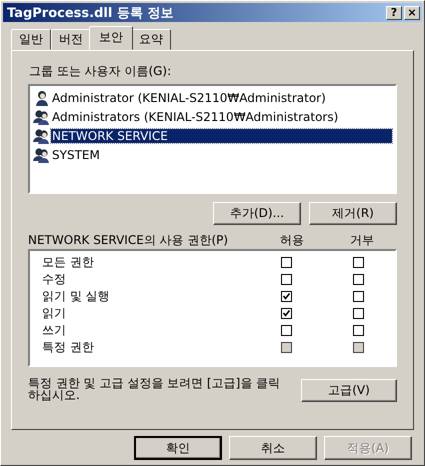  Describe the element at coordinates (362, 240) in the screenshot. I see `column-header: 거부` at that location.